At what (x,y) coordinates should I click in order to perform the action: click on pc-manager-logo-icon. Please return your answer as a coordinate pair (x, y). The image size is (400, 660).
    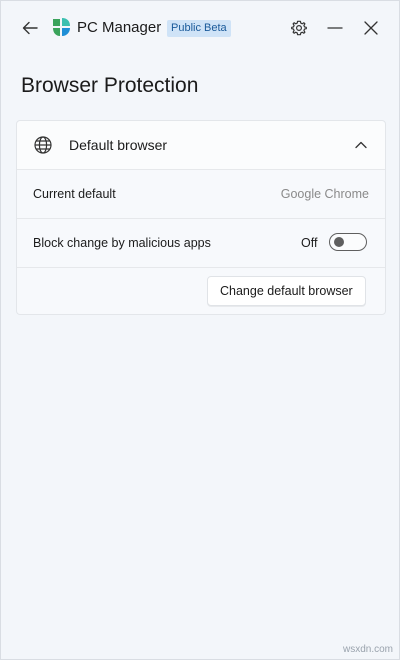
    Looking at the image, I should click on (61, 27).